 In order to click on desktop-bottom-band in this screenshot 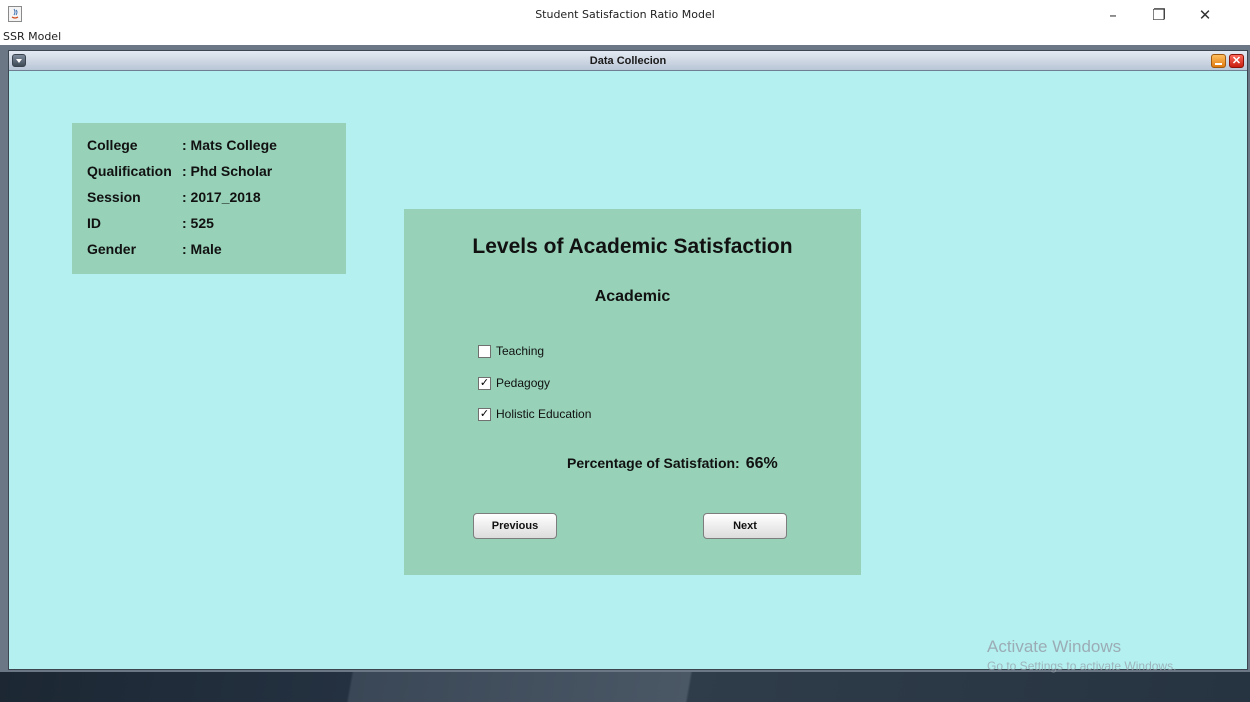, I will do `click(625, 687)`.